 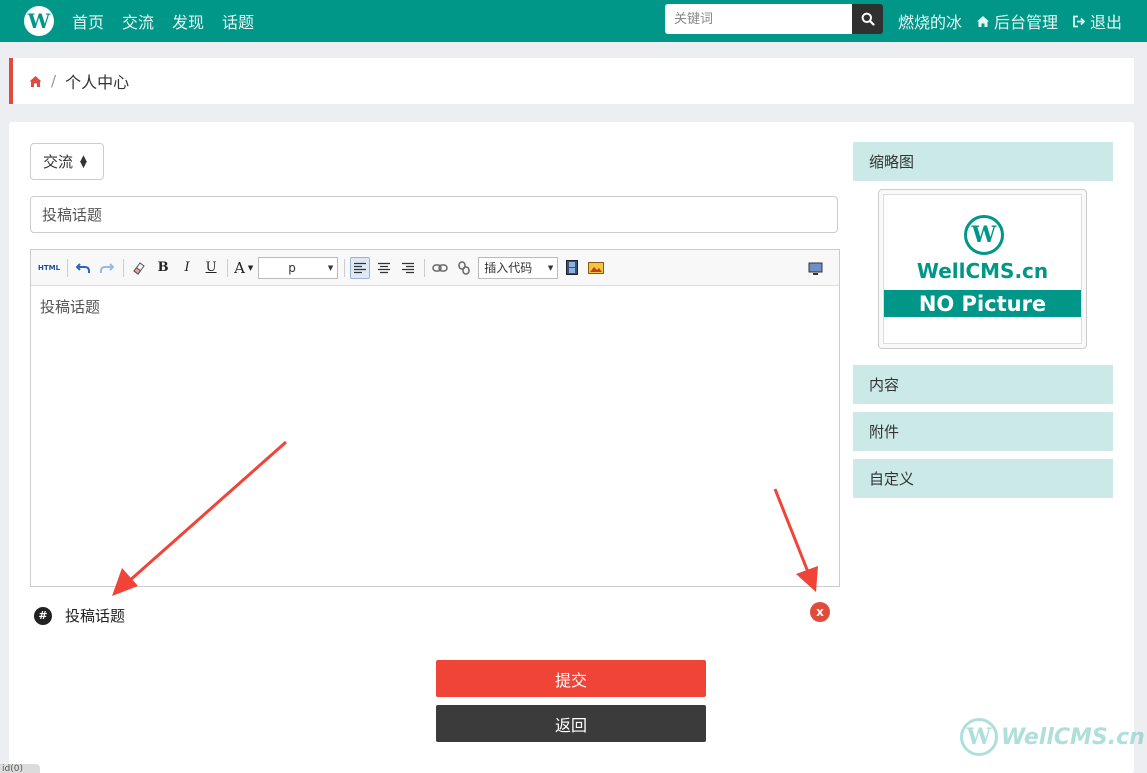 What do you see at coordinates (884, 432) in the screenshot?
I see `attachment-section-label: 附件` at bounding box center [884, 432].